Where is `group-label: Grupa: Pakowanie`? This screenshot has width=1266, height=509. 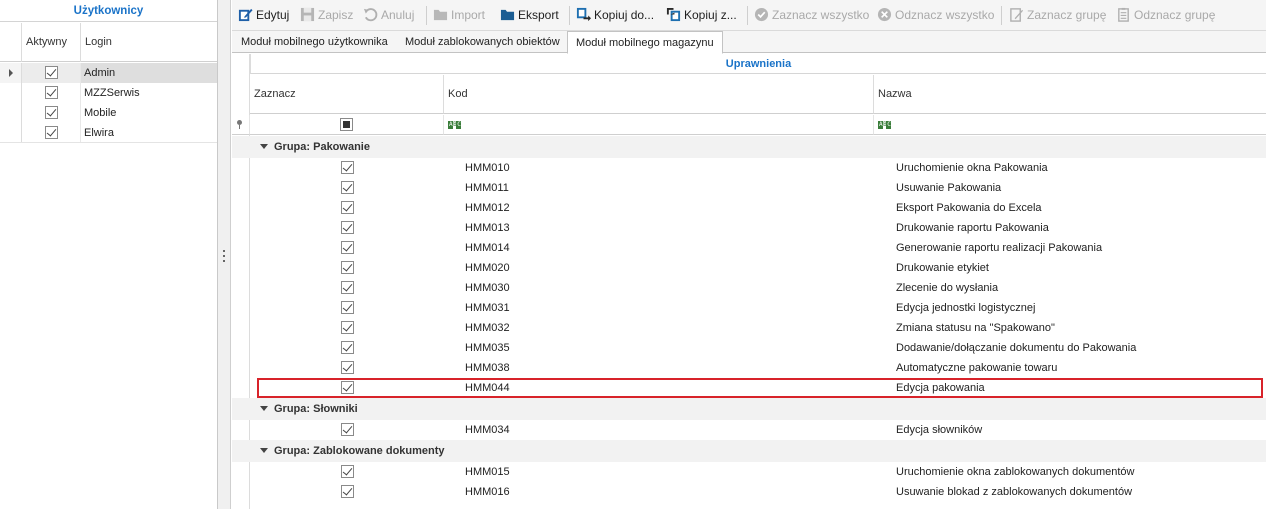 group-label: Grupa: Pakowanie is located at coordinates (322, 147).